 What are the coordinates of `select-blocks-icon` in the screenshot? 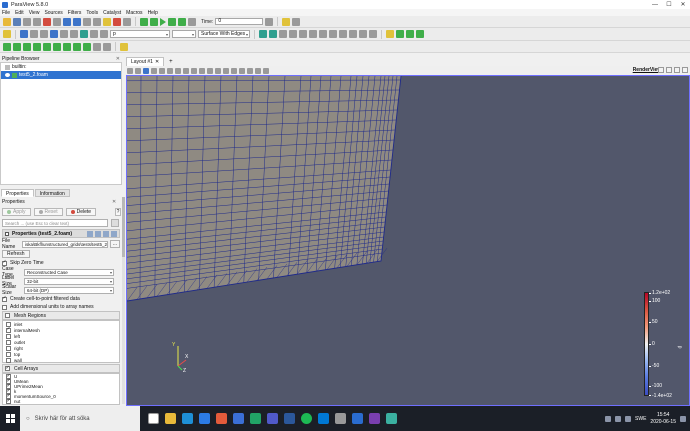 It's located at (210, 70).